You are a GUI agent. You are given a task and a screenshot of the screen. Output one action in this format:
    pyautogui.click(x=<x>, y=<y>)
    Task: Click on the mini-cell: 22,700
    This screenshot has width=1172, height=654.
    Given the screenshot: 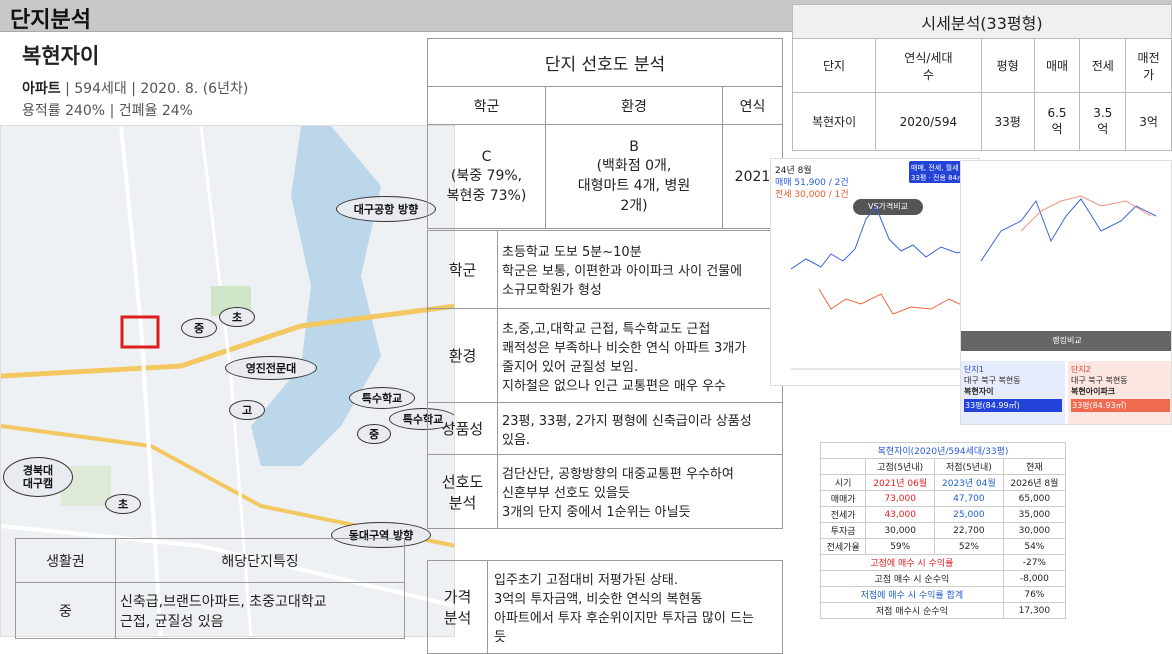 What is the action you would take?
    pyautogui.click(x=969, y=530)
    